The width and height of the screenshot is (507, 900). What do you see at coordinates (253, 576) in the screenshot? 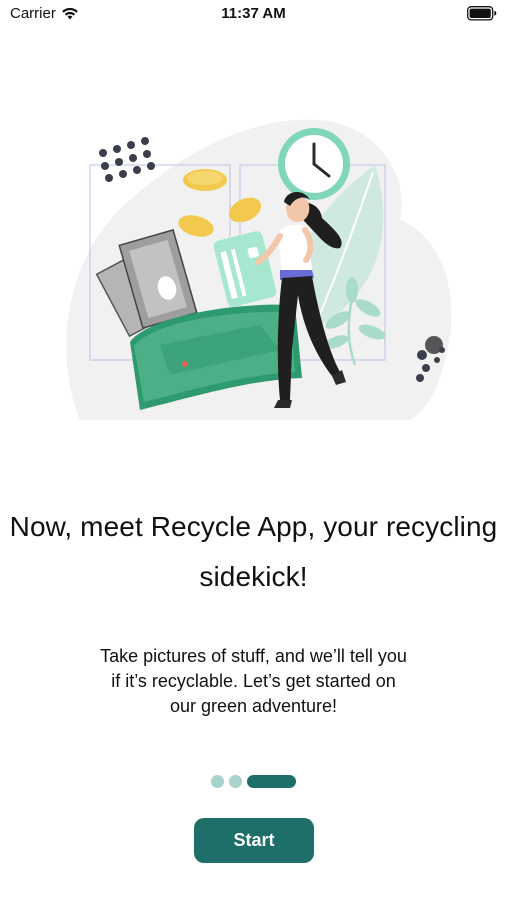
I see `headline-line-2: sidekick!` at bounding box center [253, 576].